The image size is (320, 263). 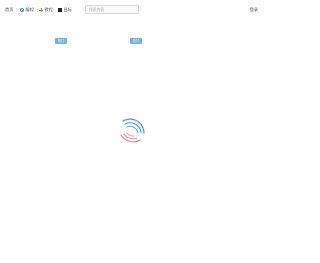 What do you see at coordinates (41, 10) in the screenshot?
I see `plus-icon` at bounding box center [41, 10].